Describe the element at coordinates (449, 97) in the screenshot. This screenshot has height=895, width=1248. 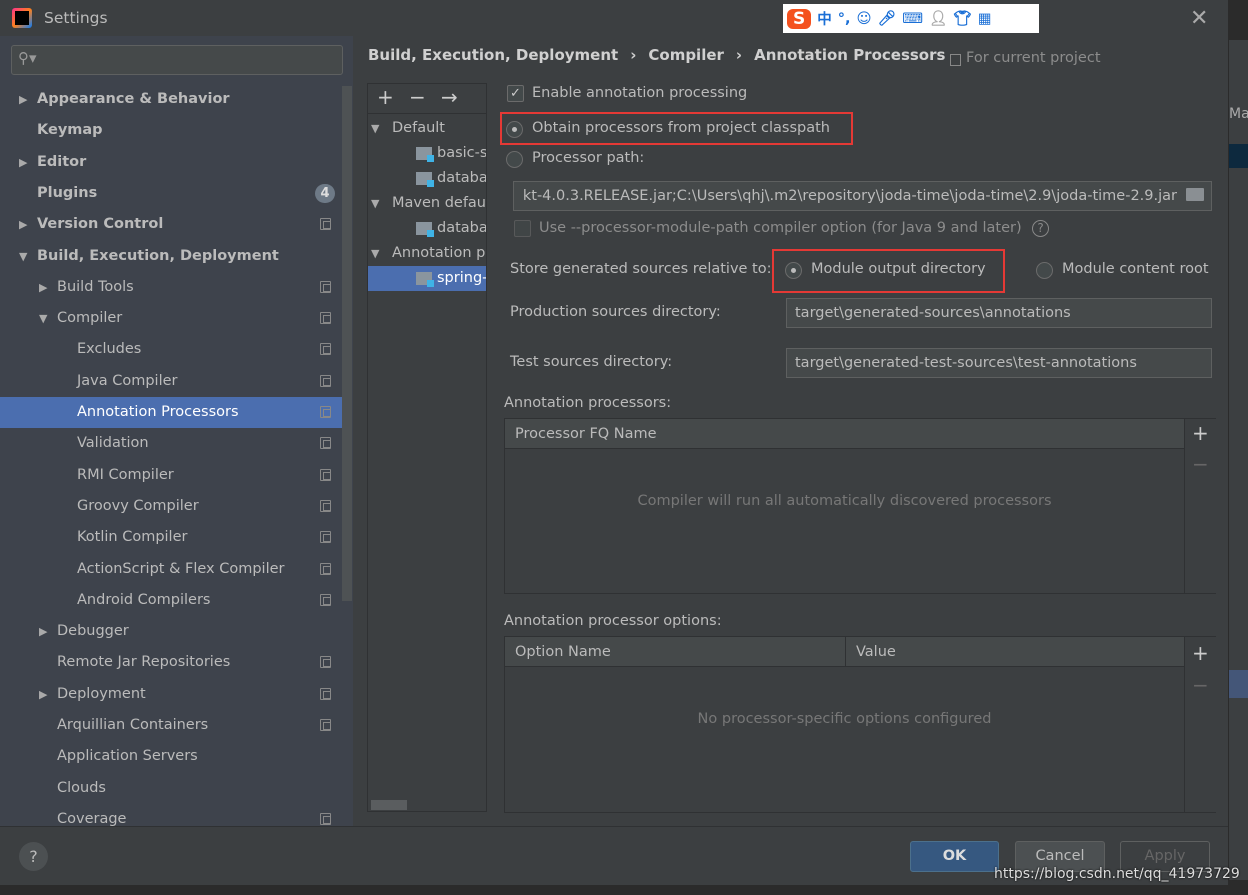
I see `move-to-profile-button: →` at that location.